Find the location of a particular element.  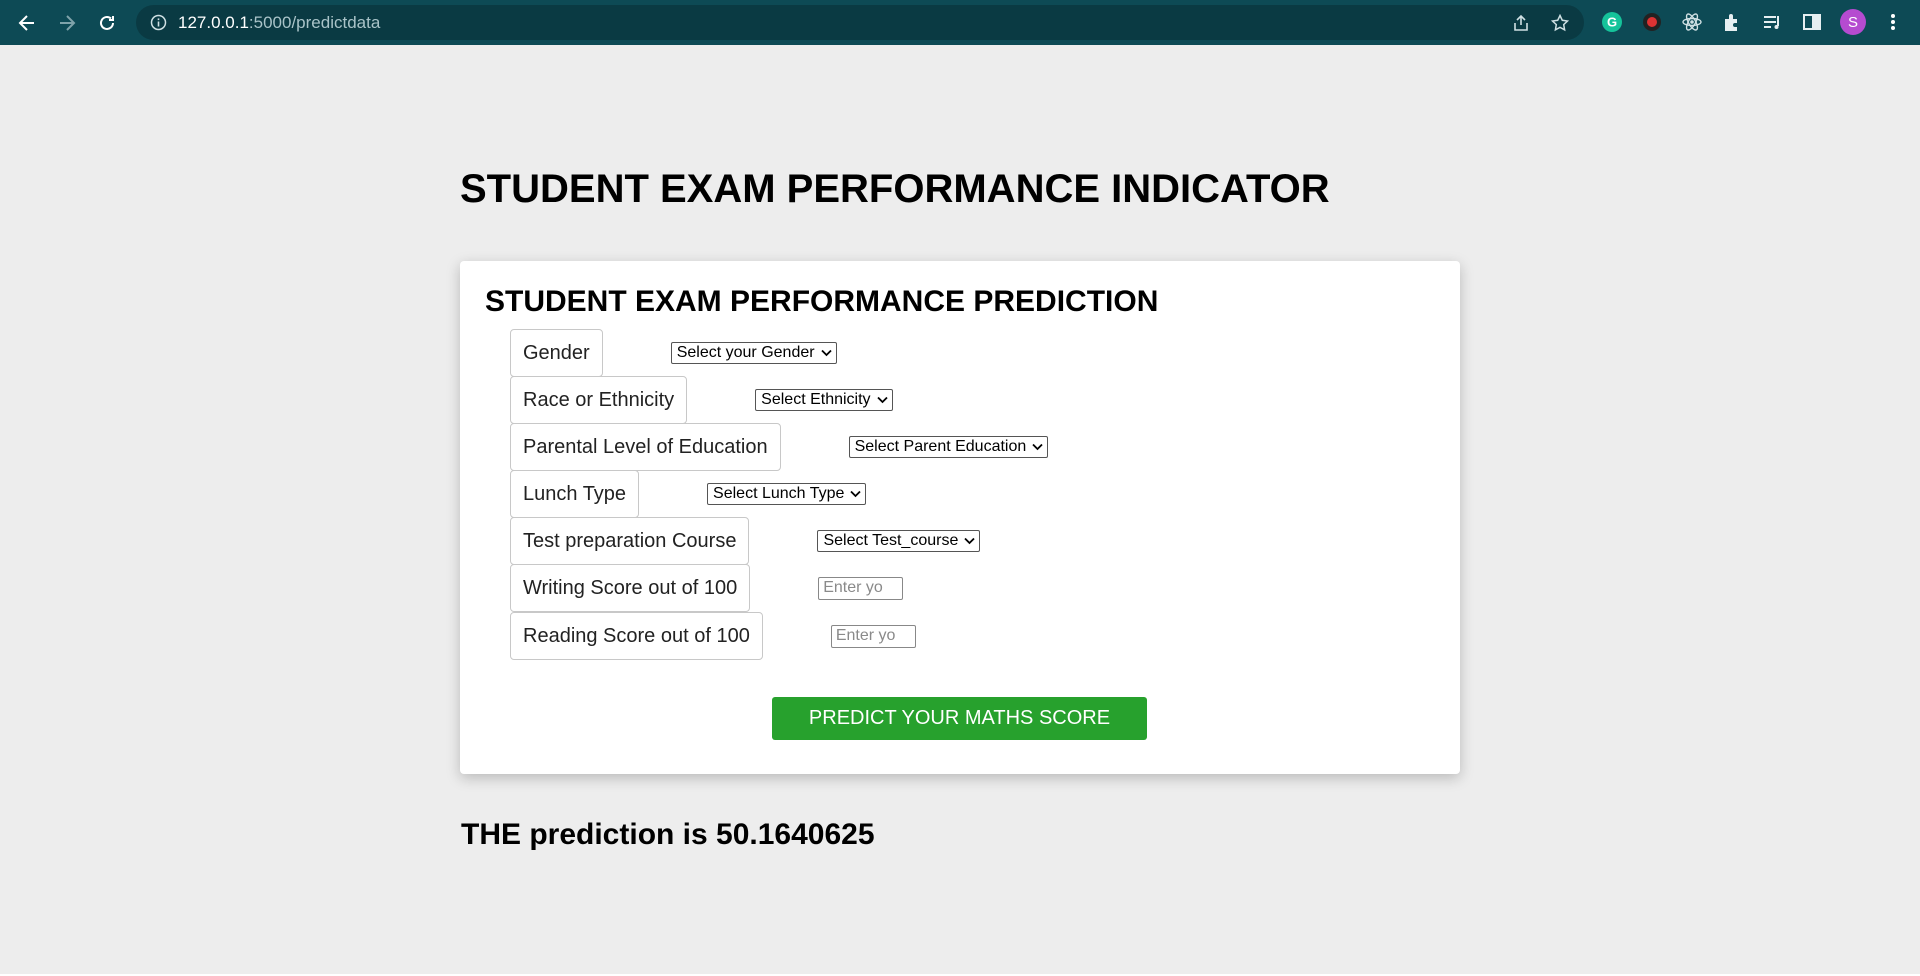

ethnicity-select-value: Select Ethnicity is located at coordinates (816, 399).